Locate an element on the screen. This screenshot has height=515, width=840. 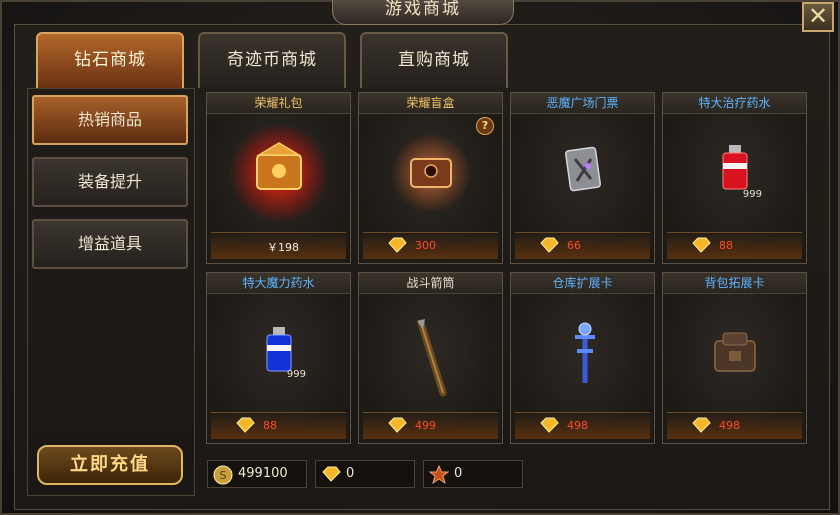
blue-potion-icon is located at coordinates (279, 349).